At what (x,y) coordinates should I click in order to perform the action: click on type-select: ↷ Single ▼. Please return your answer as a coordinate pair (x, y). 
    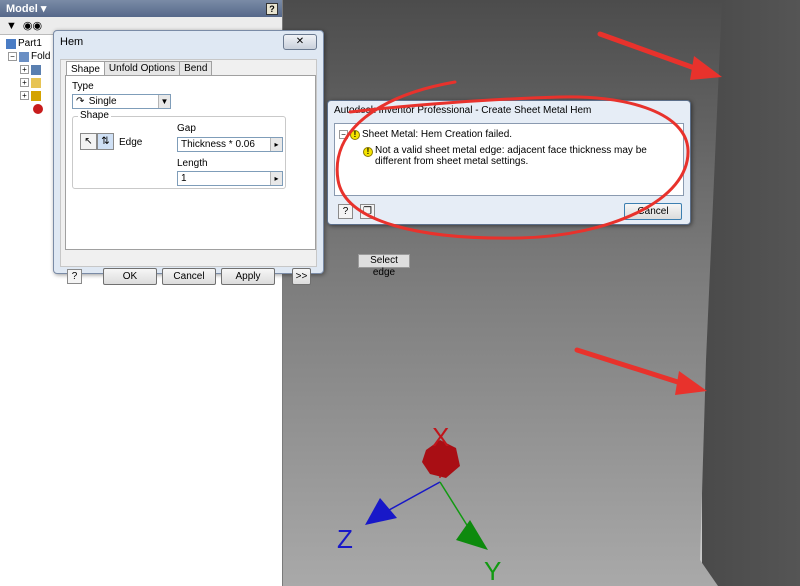
    Looking at the image, I should click on (121, 101).